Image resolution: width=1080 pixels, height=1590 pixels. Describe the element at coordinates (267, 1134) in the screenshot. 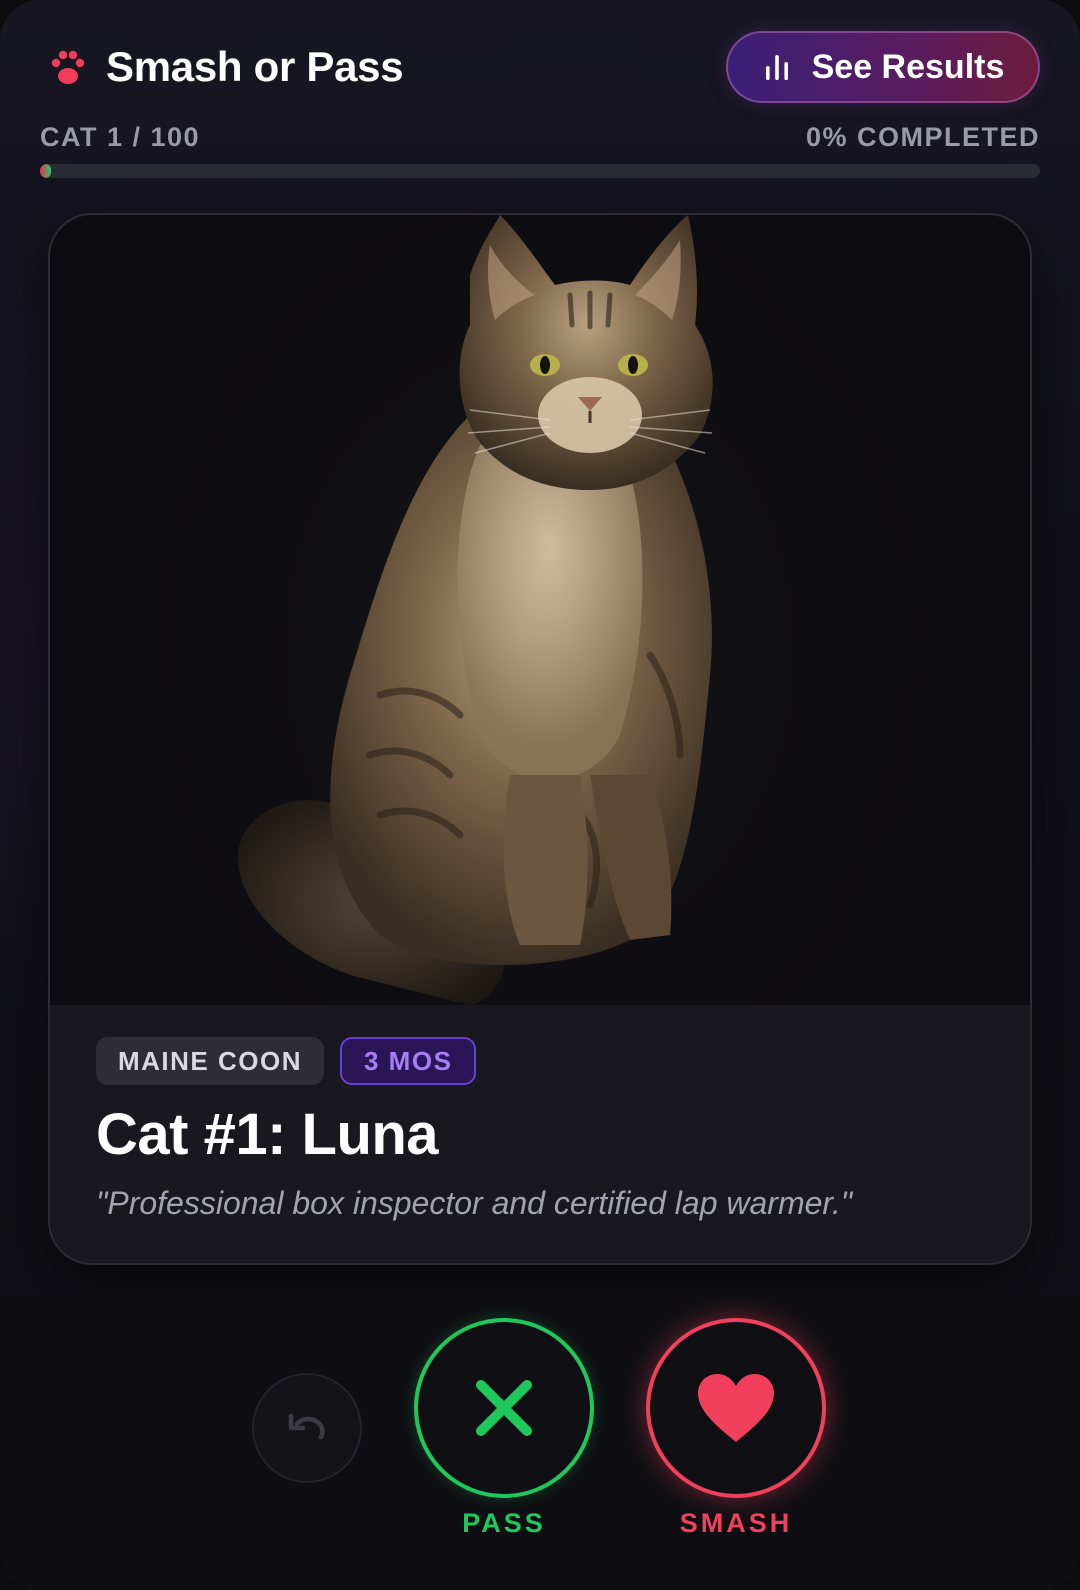

I see `cat-name: Cat #1: Luna` at that location.